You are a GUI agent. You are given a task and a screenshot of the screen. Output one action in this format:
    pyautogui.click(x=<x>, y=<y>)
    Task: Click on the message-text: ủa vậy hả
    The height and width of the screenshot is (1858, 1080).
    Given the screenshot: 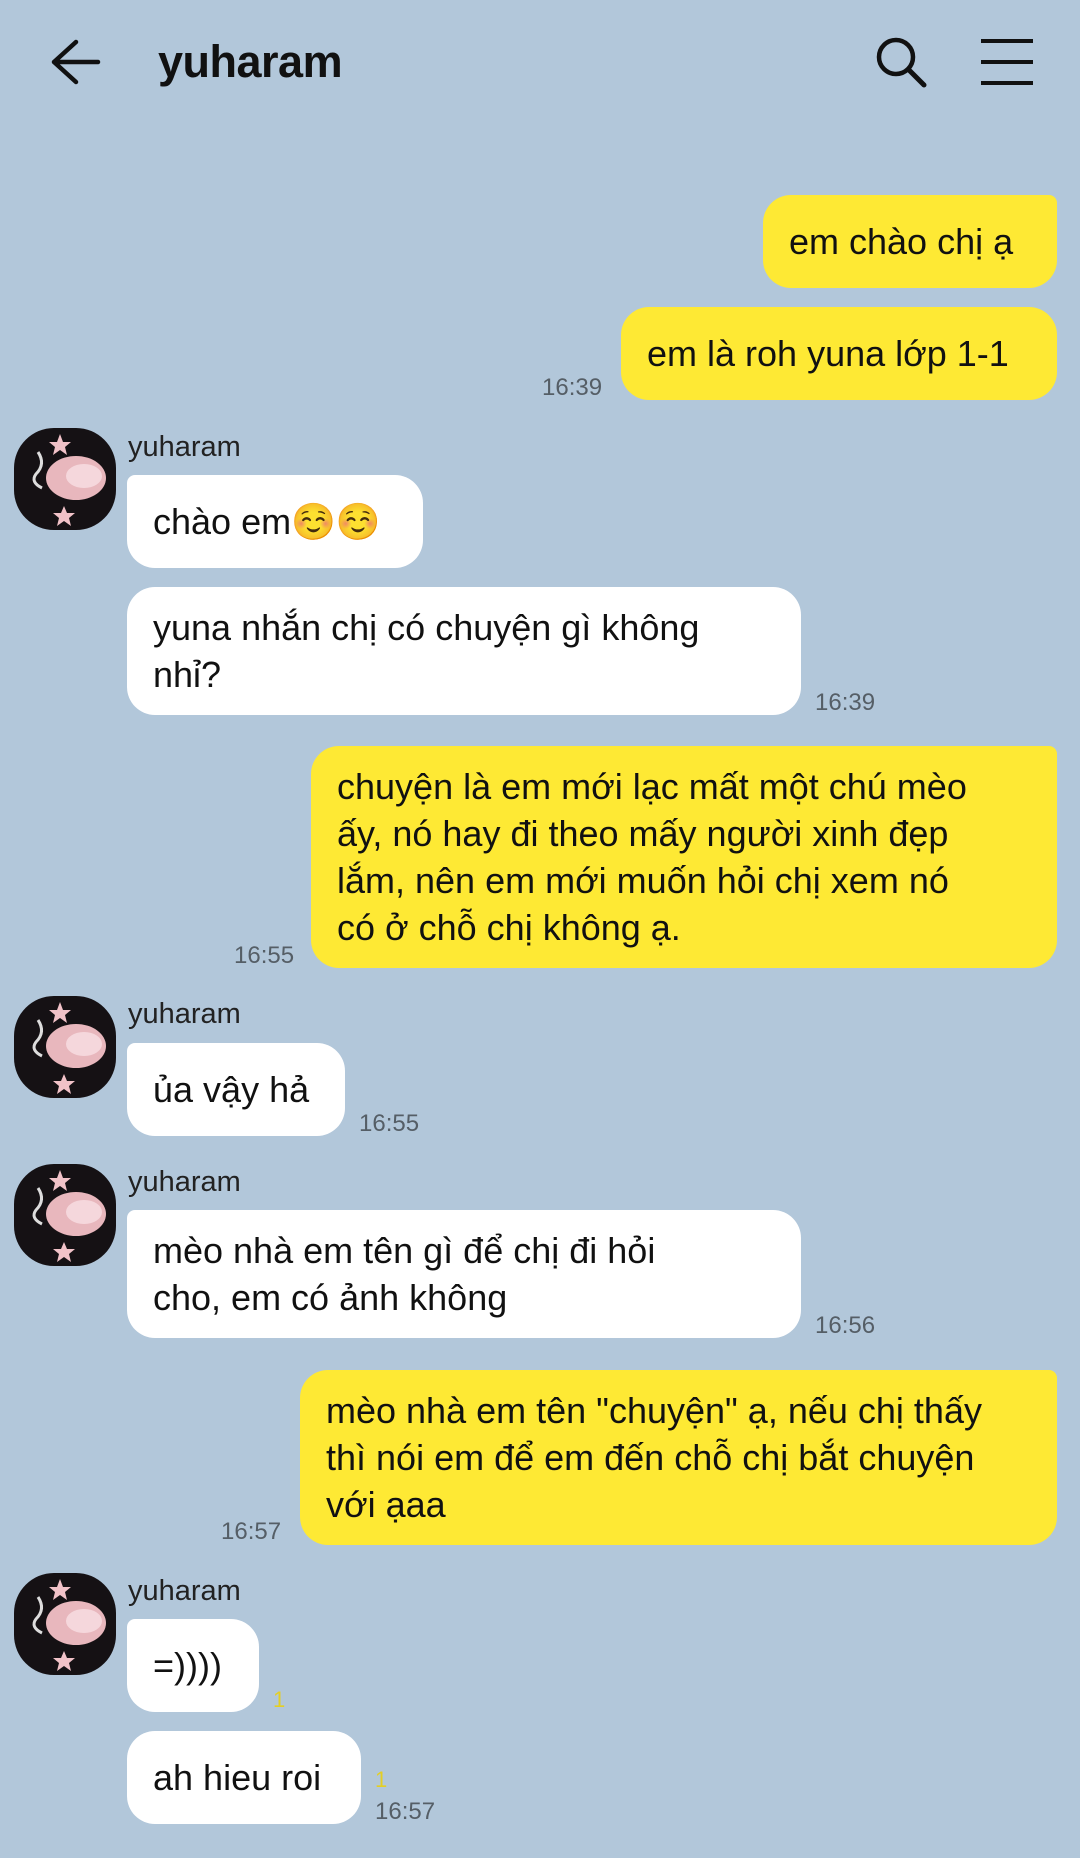 What is the action you would take?
    pyautogui.click(x=231, y=1089)
    